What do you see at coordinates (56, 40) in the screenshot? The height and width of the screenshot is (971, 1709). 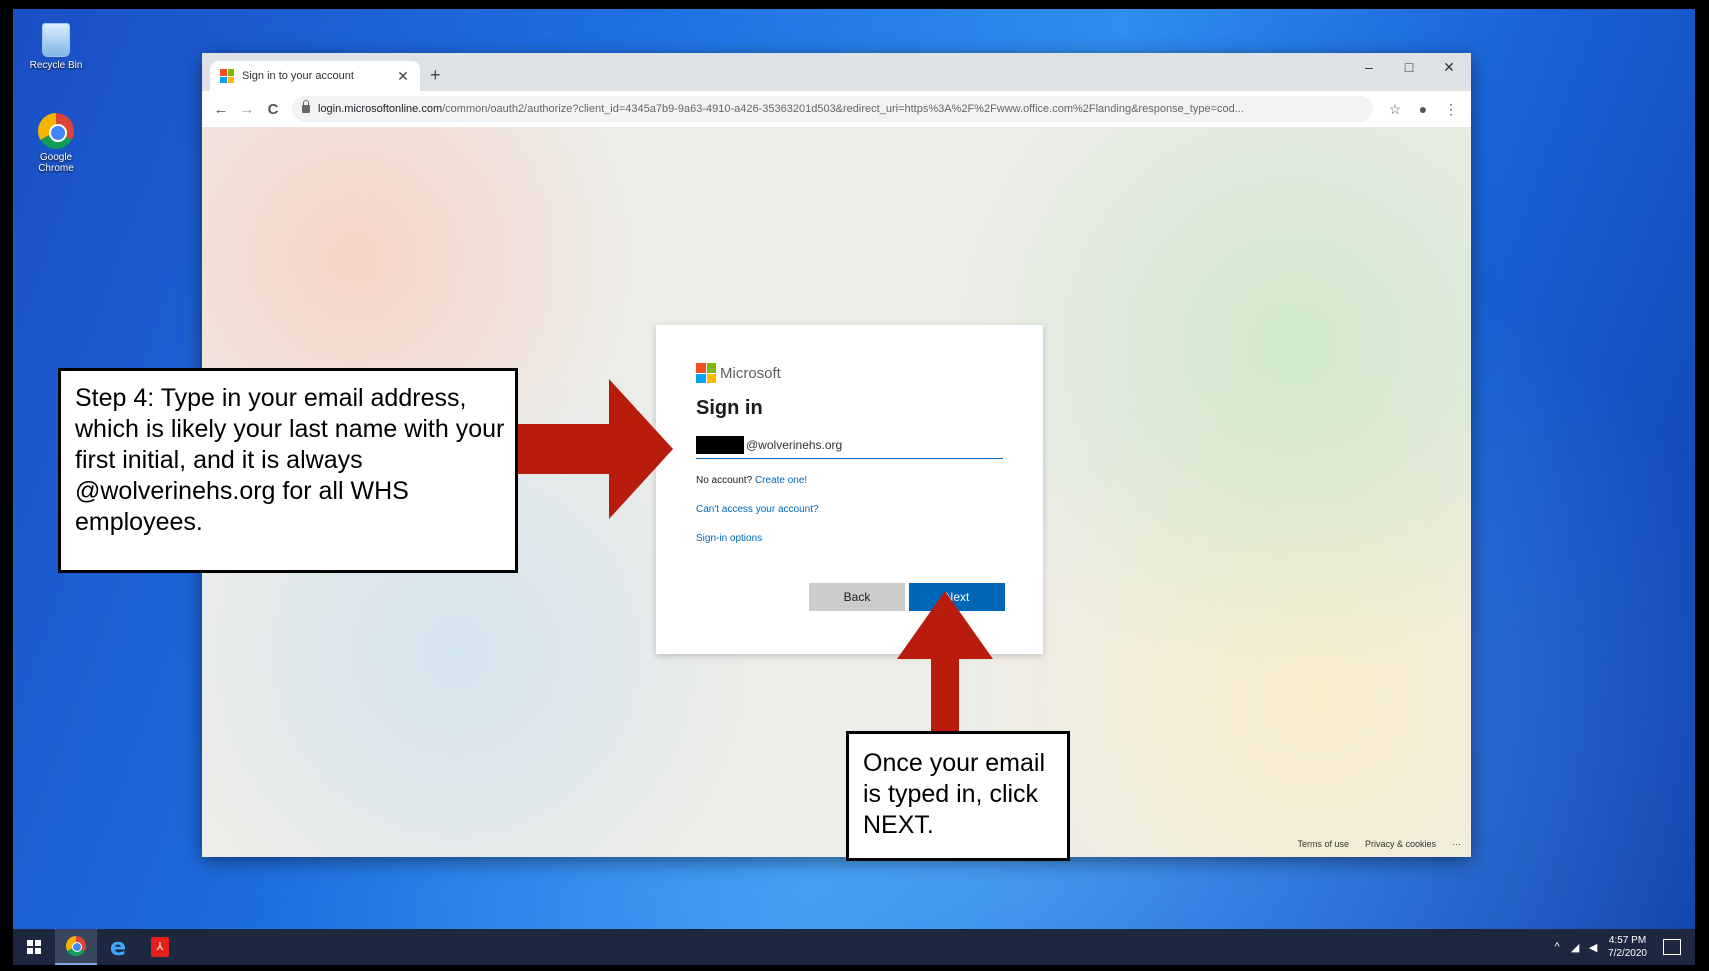 I see `recycle-bin-icon` at bounding box center [56, 40].